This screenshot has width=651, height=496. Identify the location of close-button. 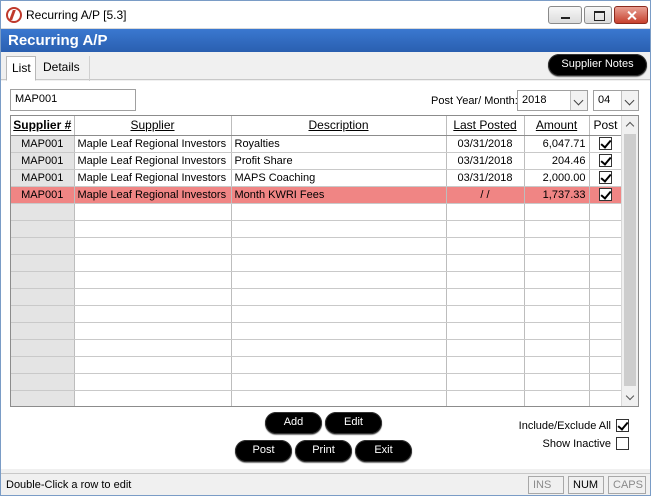
(631, 15).